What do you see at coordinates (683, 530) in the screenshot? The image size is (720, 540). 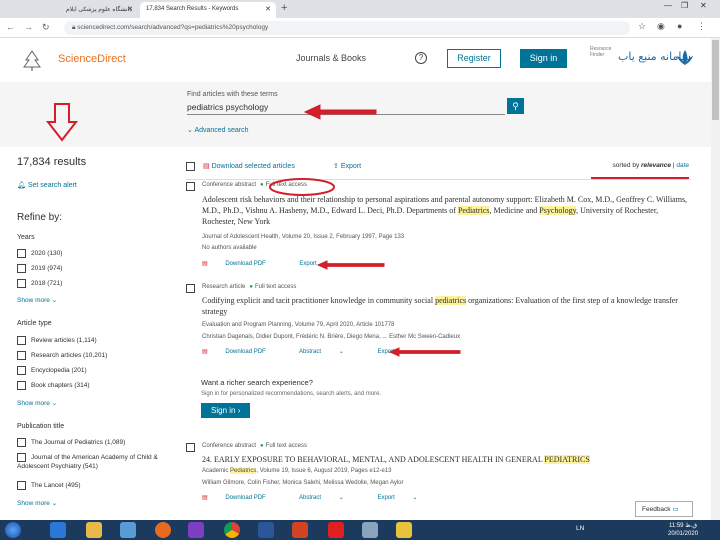 I see `system-clock: 11:59 ق.ظ 20/01/2020` at bounding box center [683, 530].